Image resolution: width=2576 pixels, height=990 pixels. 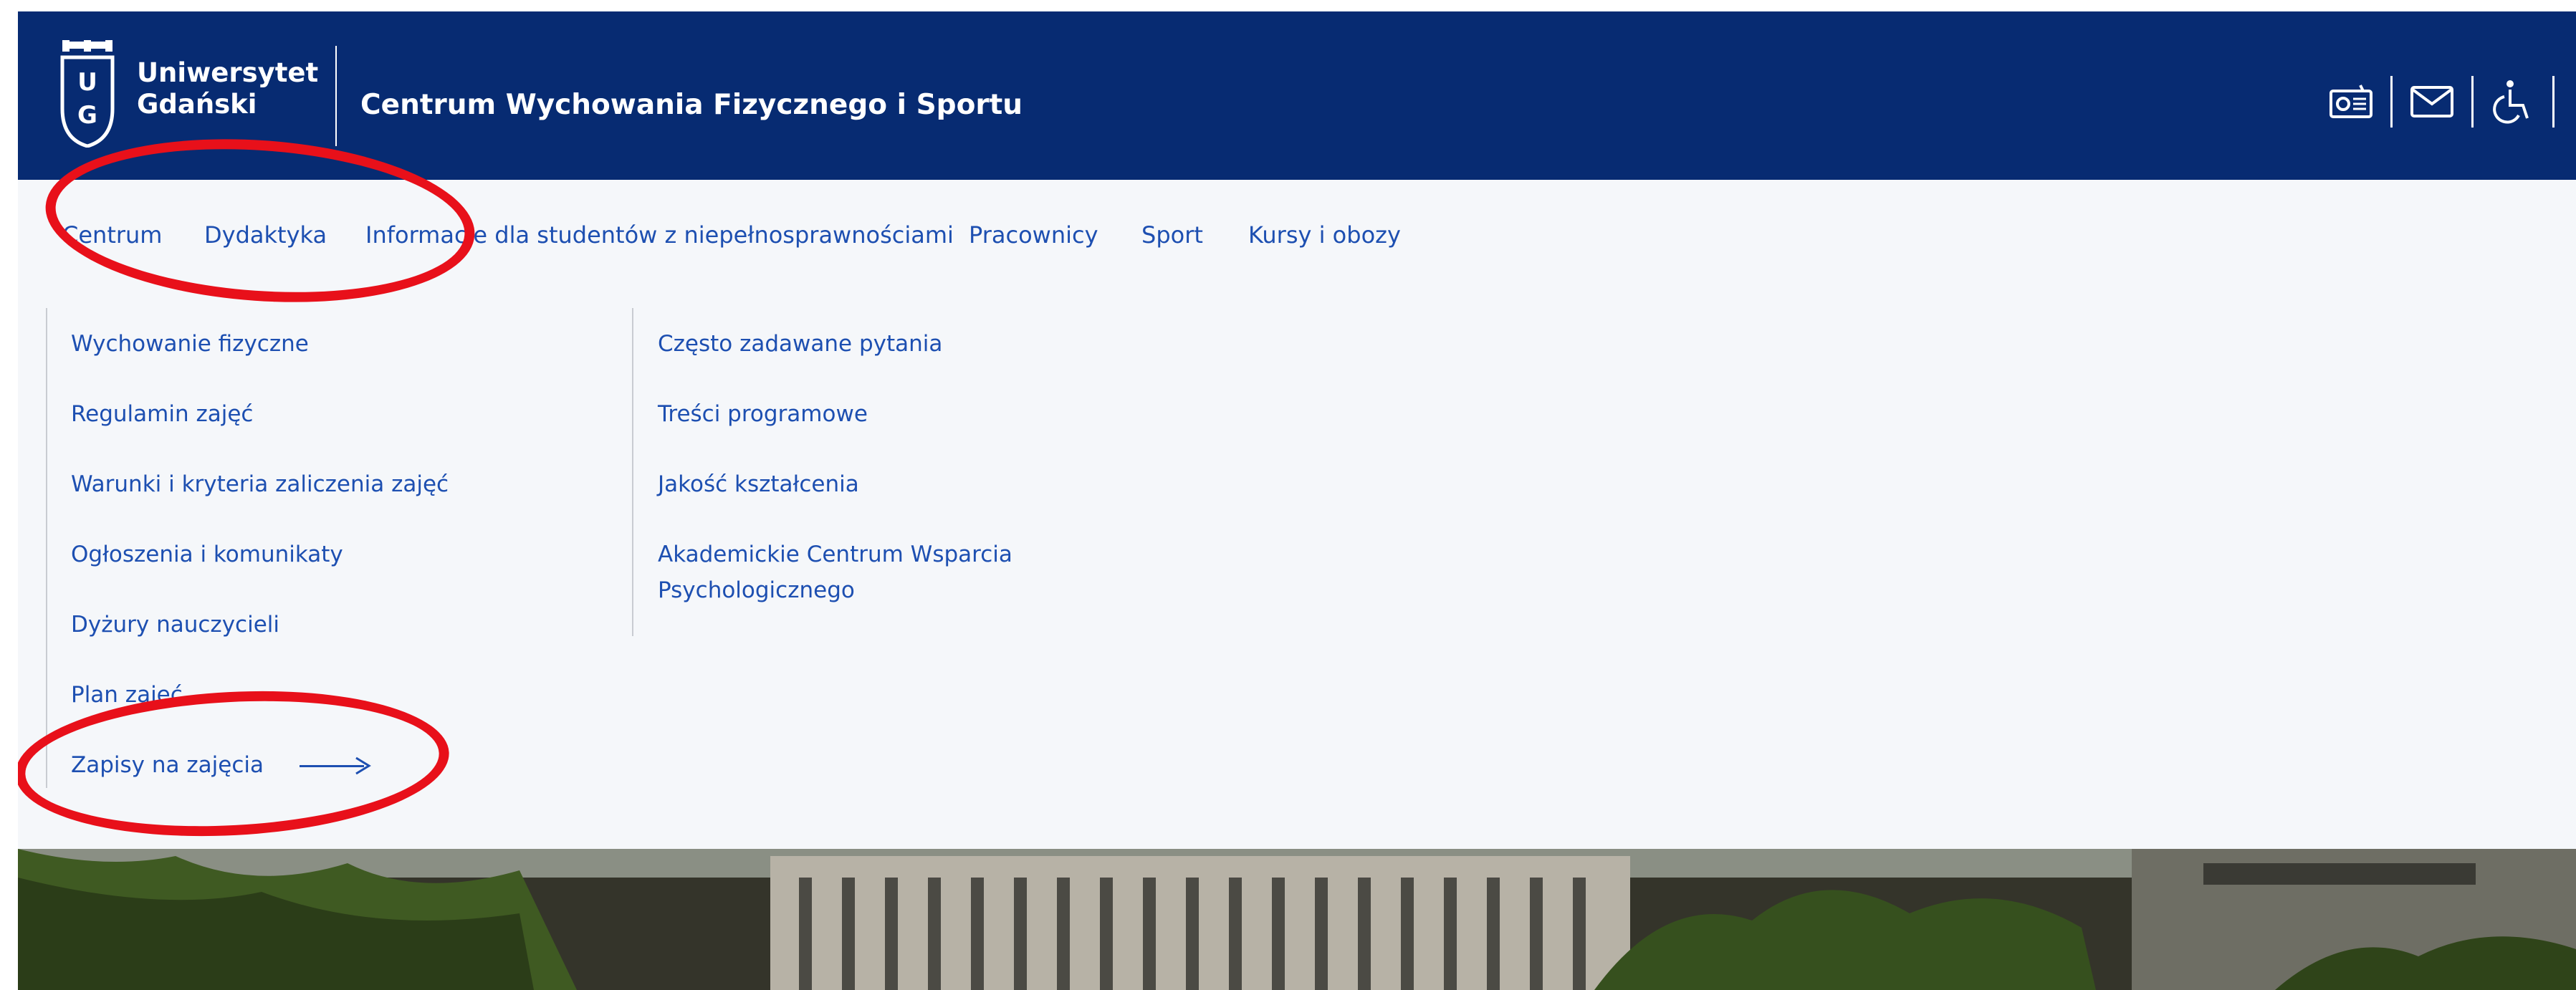 What do you see at coordinates (190, 344) in the screenshot?
I see `submenu-link-wychowanie: Wychowanie fizyczne` at bounding box center [190, 344].